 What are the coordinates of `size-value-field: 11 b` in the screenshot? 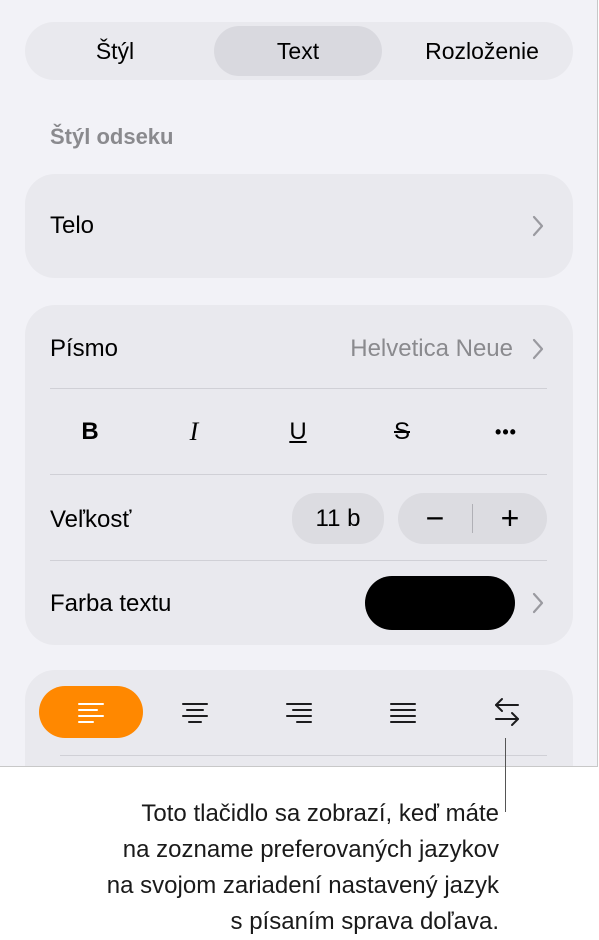 It's located at (338, 518).